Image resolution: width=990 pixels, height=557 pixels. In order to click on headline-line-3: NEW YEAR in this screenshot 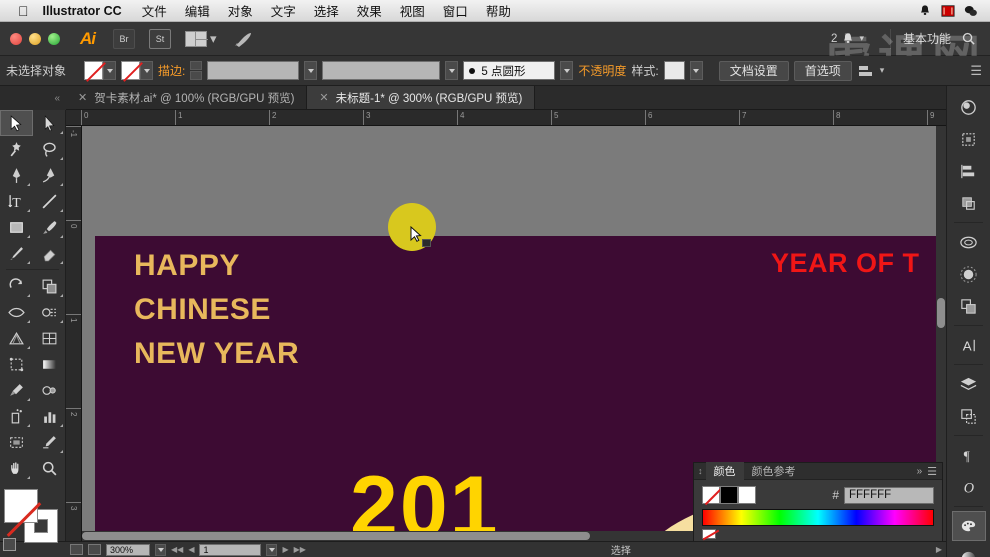, I will do `click(216, 354)`.